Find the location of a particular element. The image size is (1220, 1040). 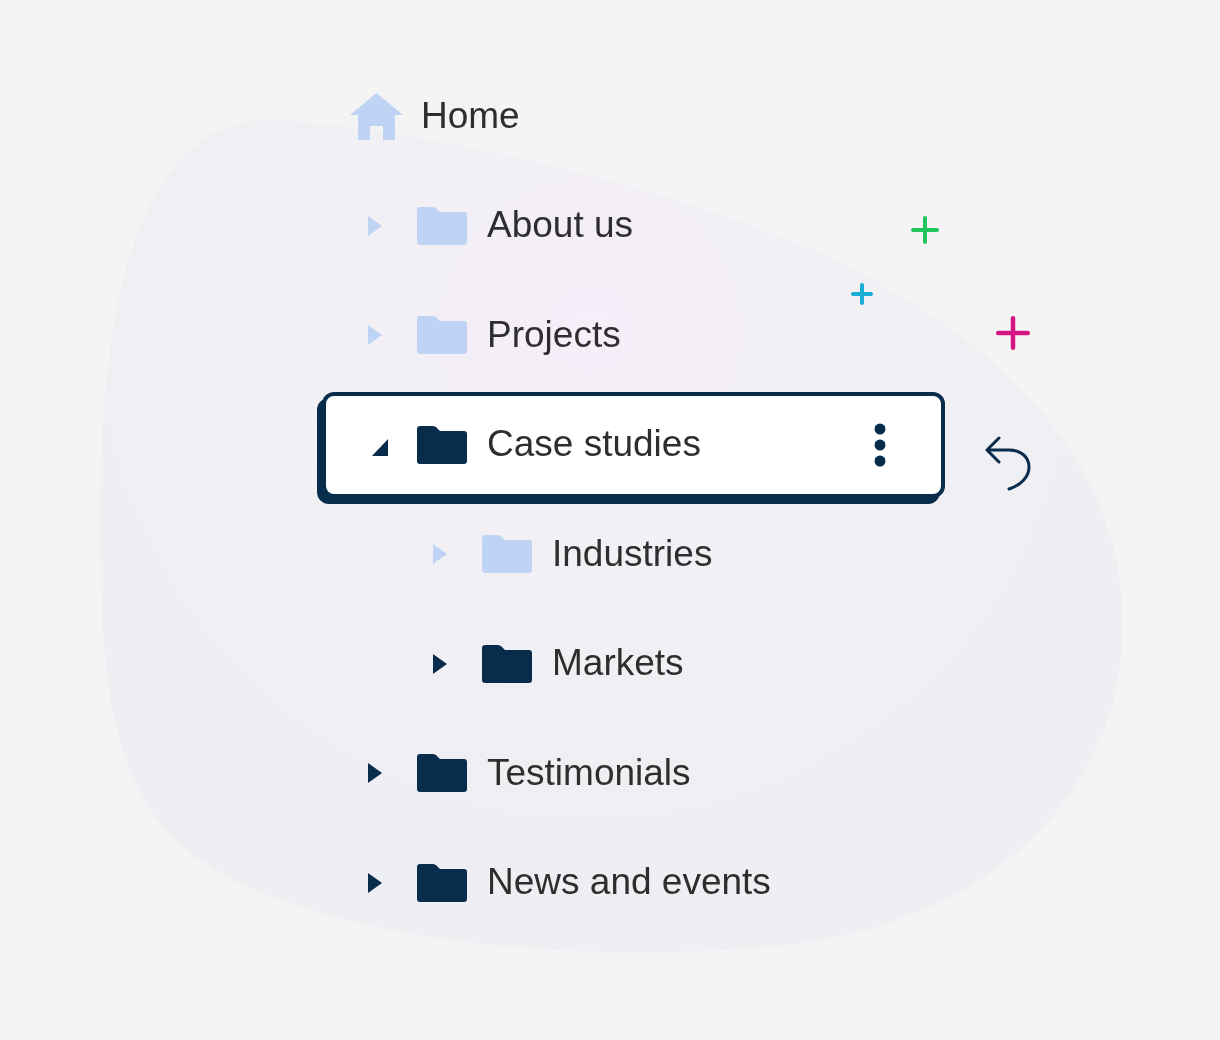

tree-item-label: Home is located at coordinates (470, 116).